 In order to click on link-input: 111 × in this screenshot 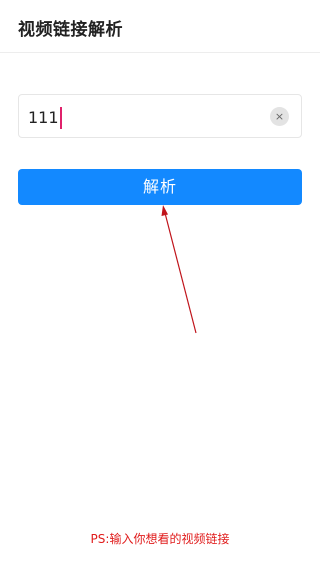, I will do `click(160, 116)`.